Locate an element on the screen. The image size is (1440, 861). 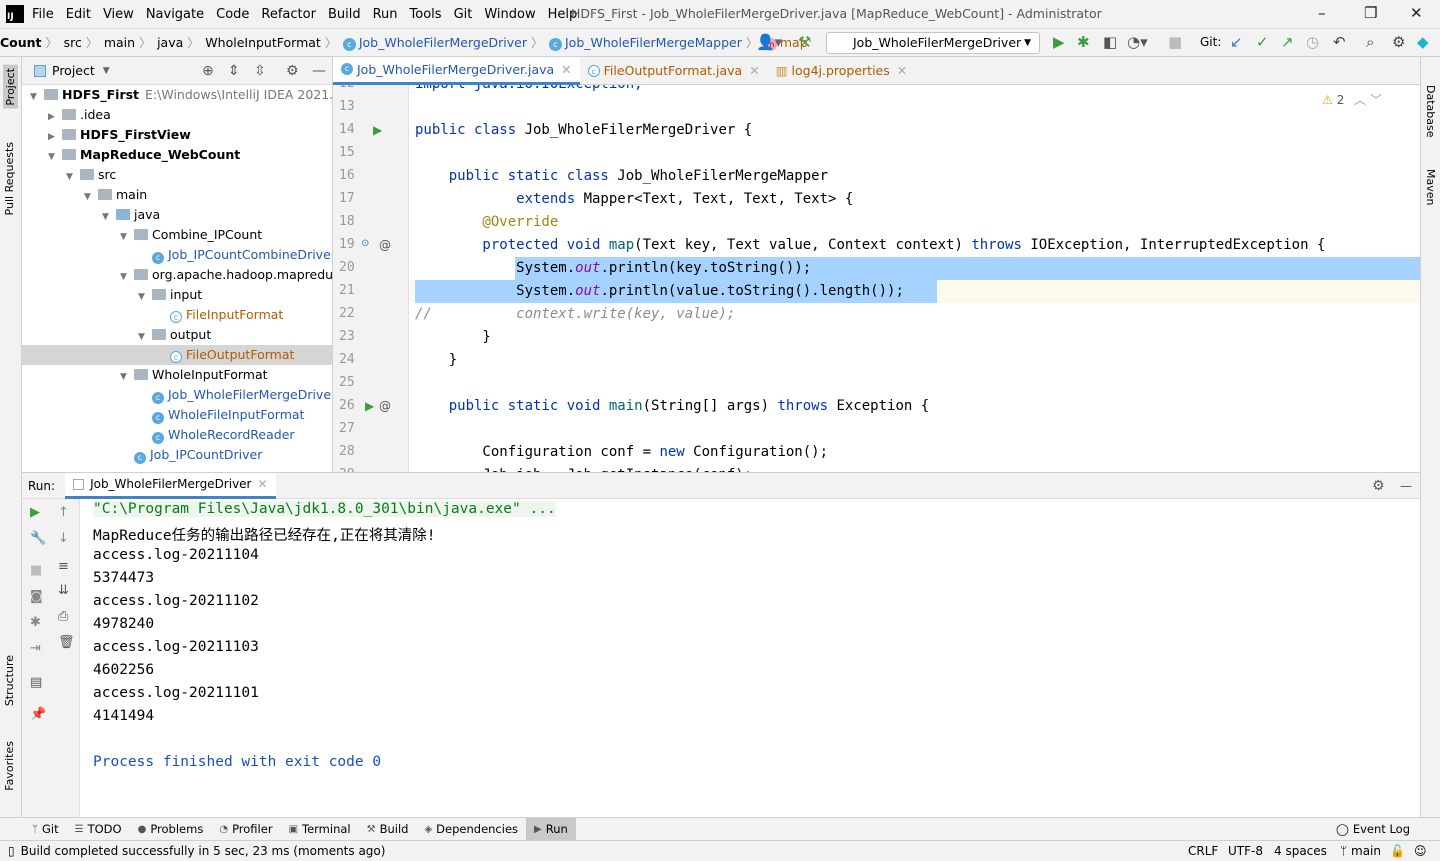
tree-item: ▼ MapReduce_WebCount is located at coordinates (177, 155).